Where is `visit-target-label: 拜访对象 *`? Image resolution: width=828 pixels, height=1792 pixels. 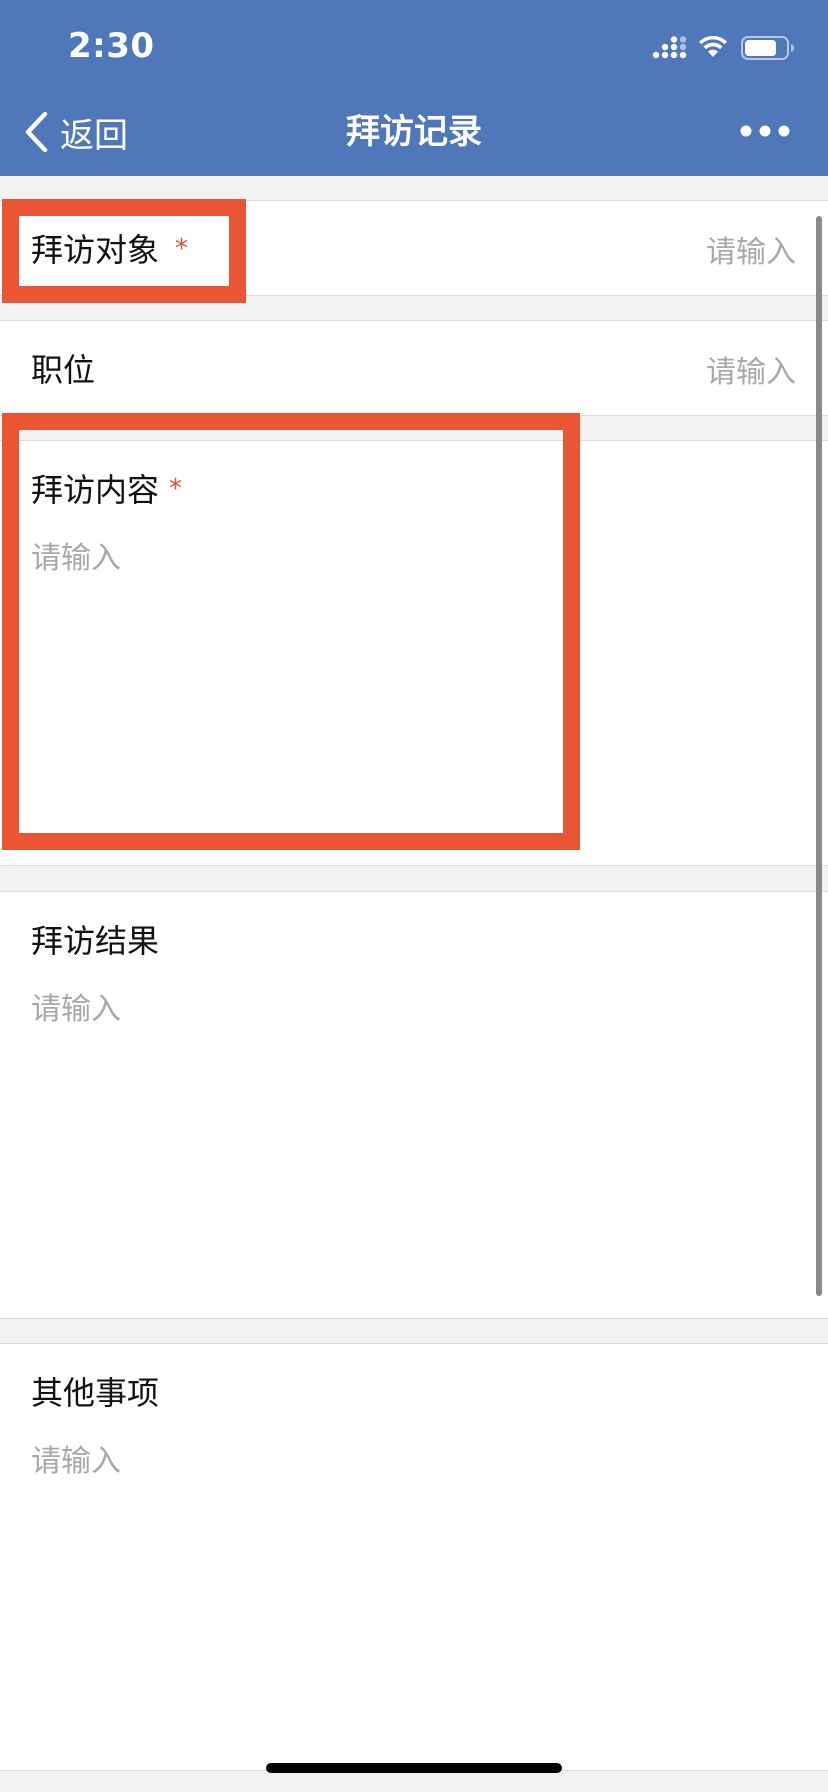 visit-target-label: 拜访对象 * is located at coordinates (110, 250).